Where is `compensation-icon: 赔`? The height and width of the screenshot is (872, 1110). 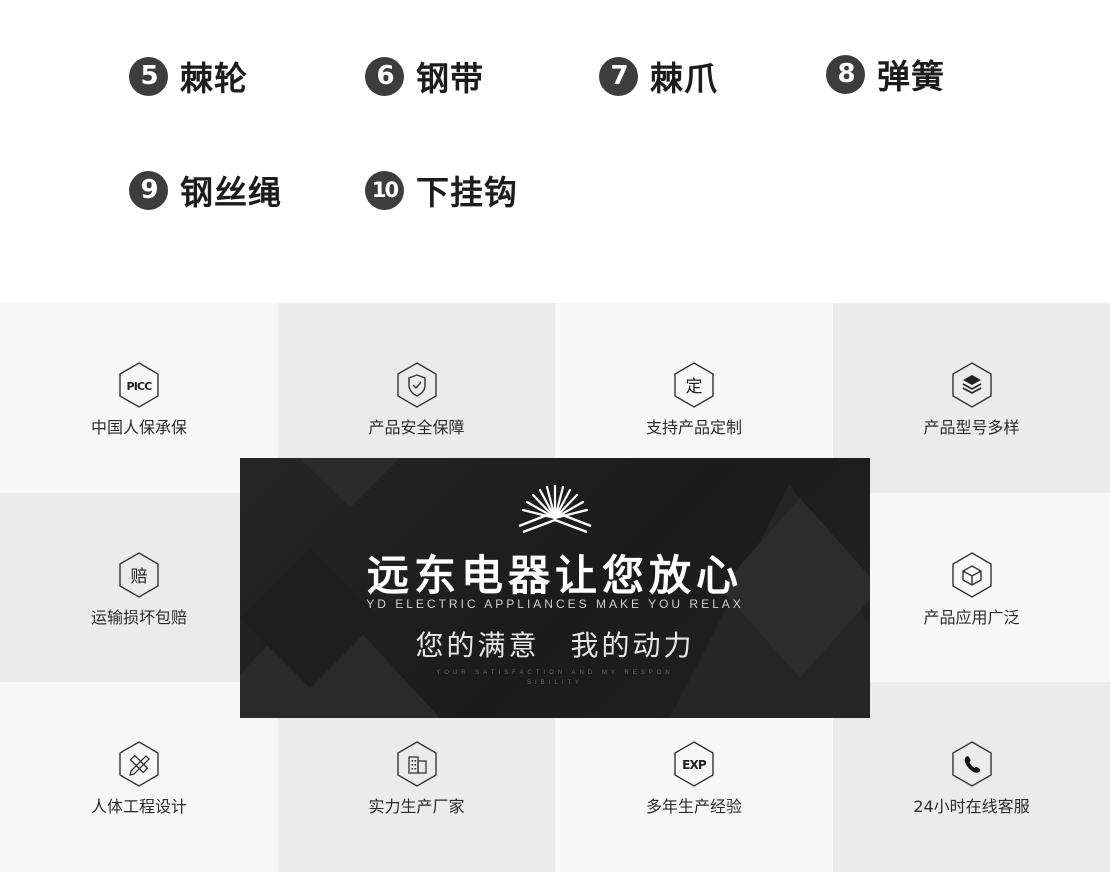
compensation-icon: 赔 is located at coordinates (139, 575).